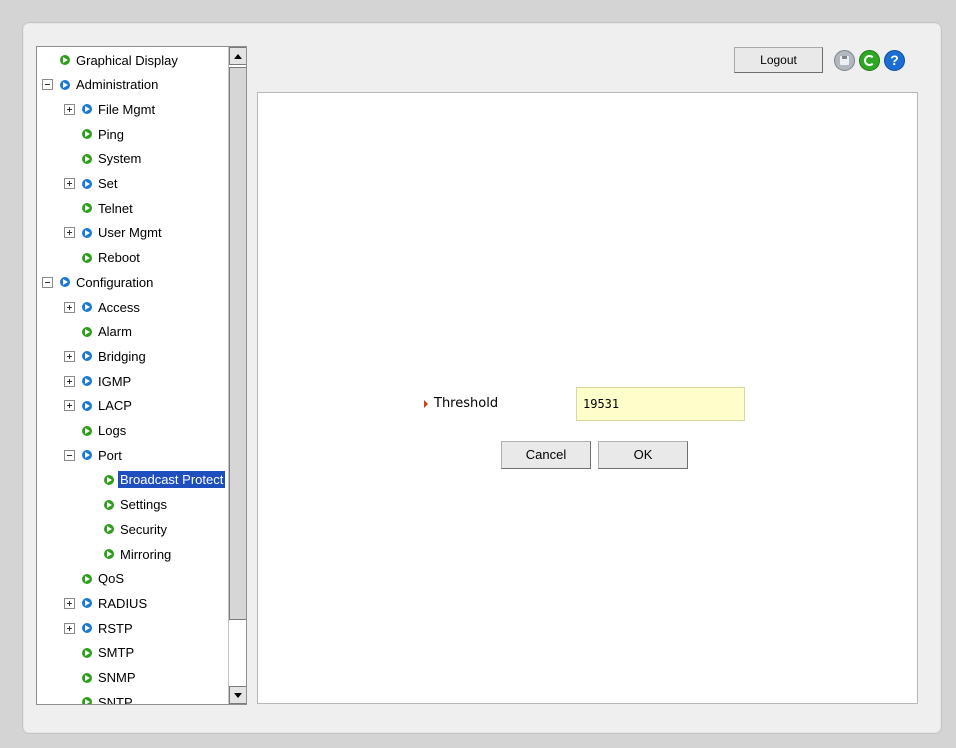 The image size is (956, 748). I want to click on tree-item-telnet: Telnet, so click(108, 208).